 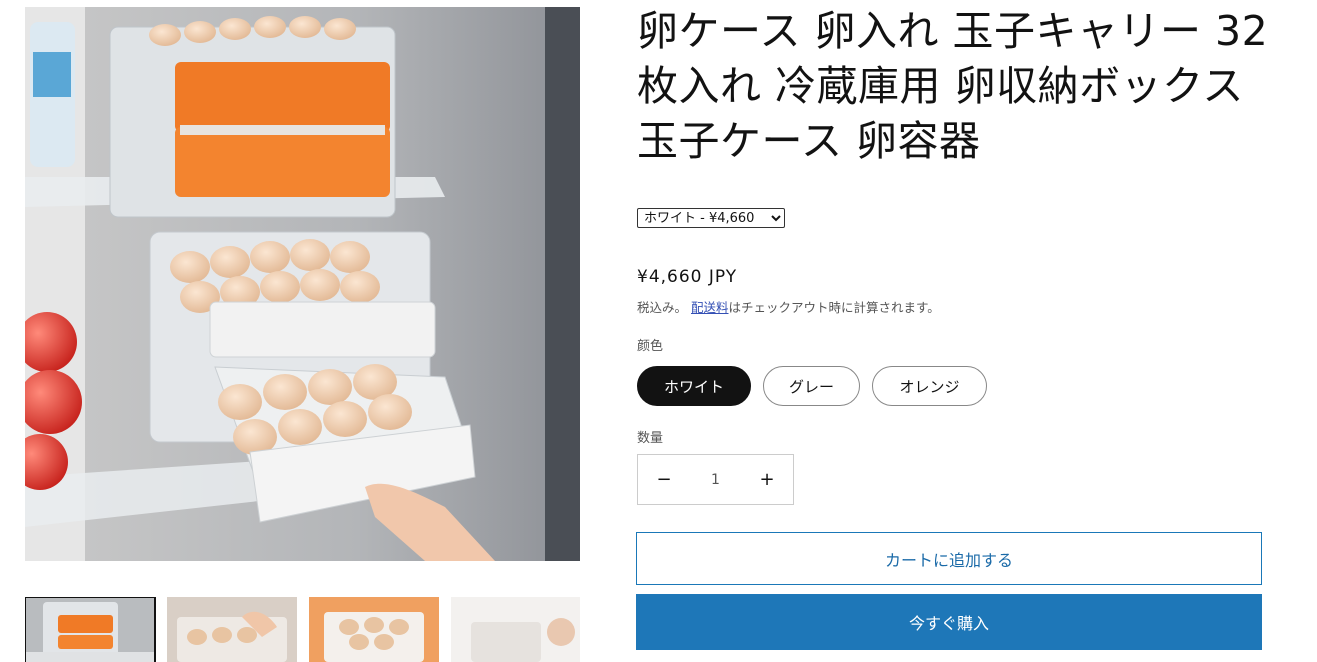 I want to click on thumbnail-strip, so click(x=302, y=629).